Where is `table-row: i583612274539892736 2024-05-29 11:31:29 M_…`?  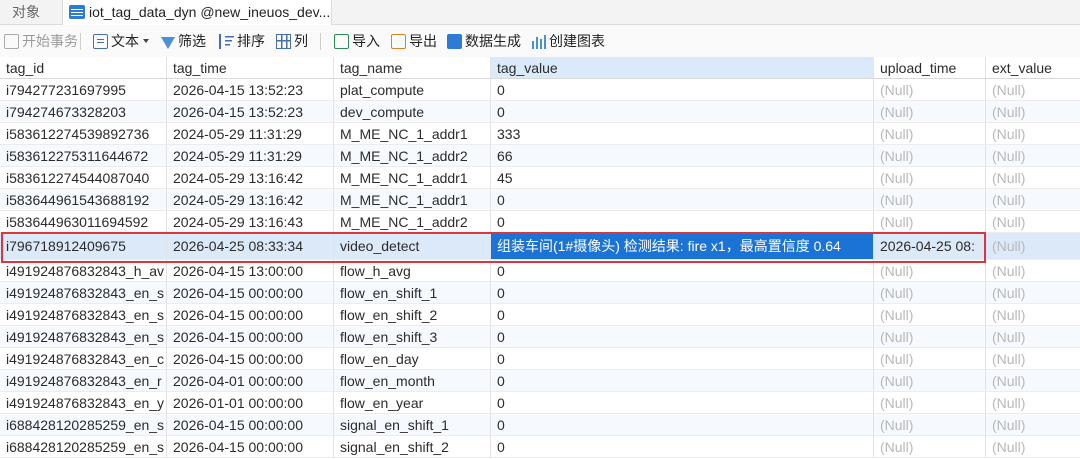
table-row: i583612274539892736 2024-05-29 11:31:29 M_… is located at coordinates (540, 134).